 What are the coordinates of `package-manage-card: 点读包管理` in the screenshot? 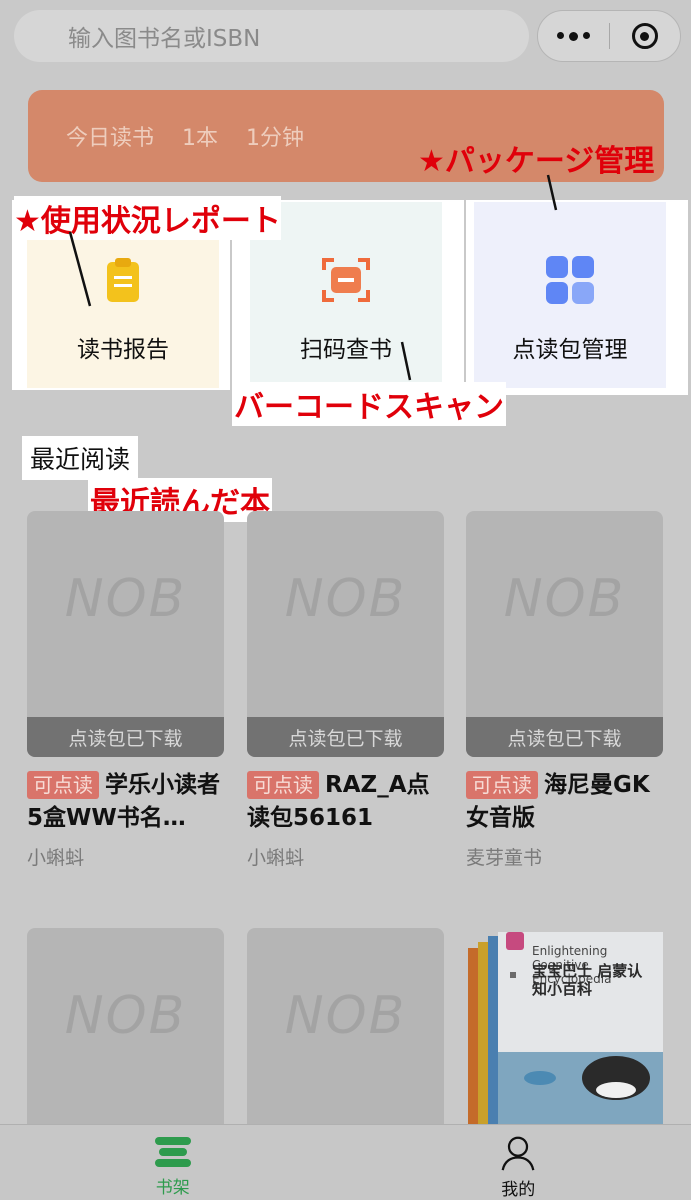 It's located at (570, 295).